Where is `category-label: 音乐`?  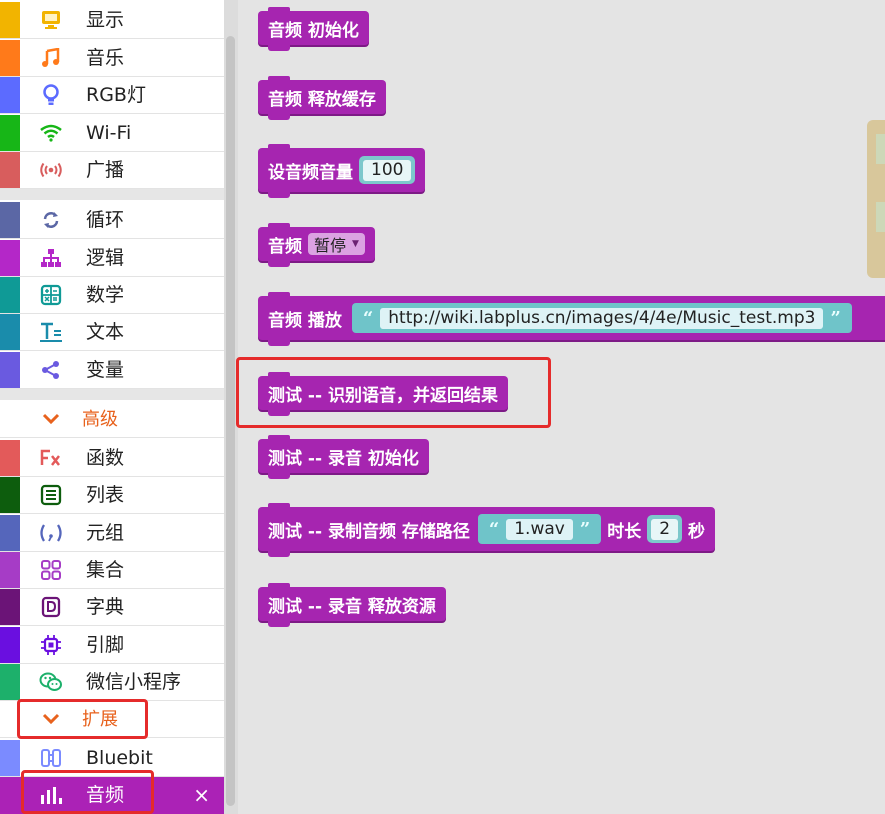
category-label: 音乐 is located at coordinates (105, 58).